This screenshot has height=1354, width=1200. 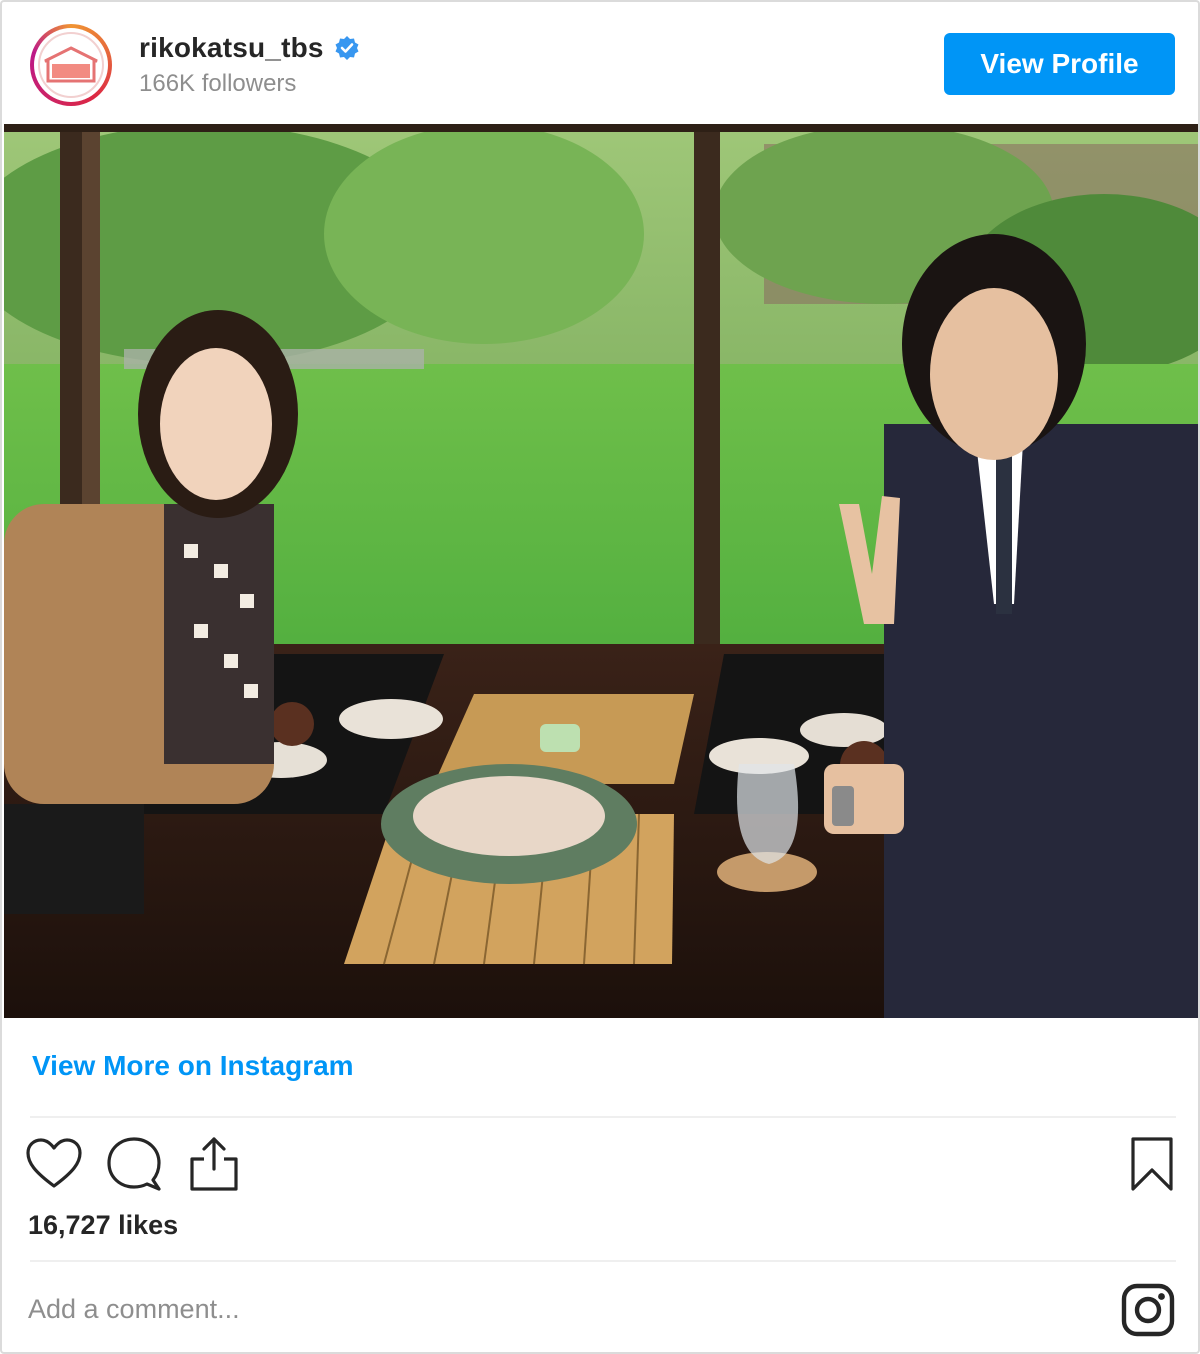 I want to click on house-logo-icon, so click(x=71, y=64).